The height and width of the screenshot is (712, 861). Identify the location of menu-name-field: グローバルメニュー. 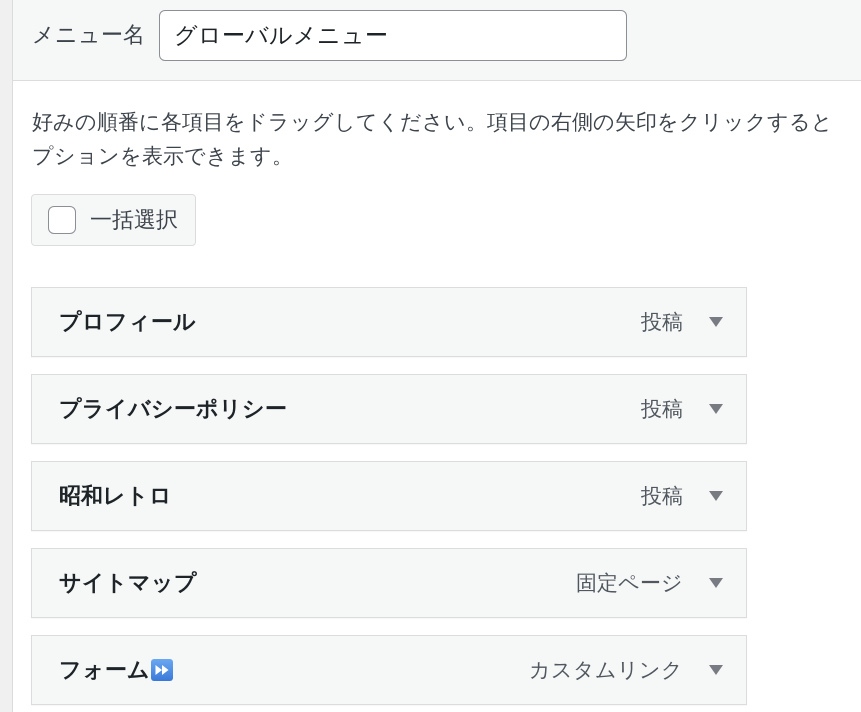
(393, 35).